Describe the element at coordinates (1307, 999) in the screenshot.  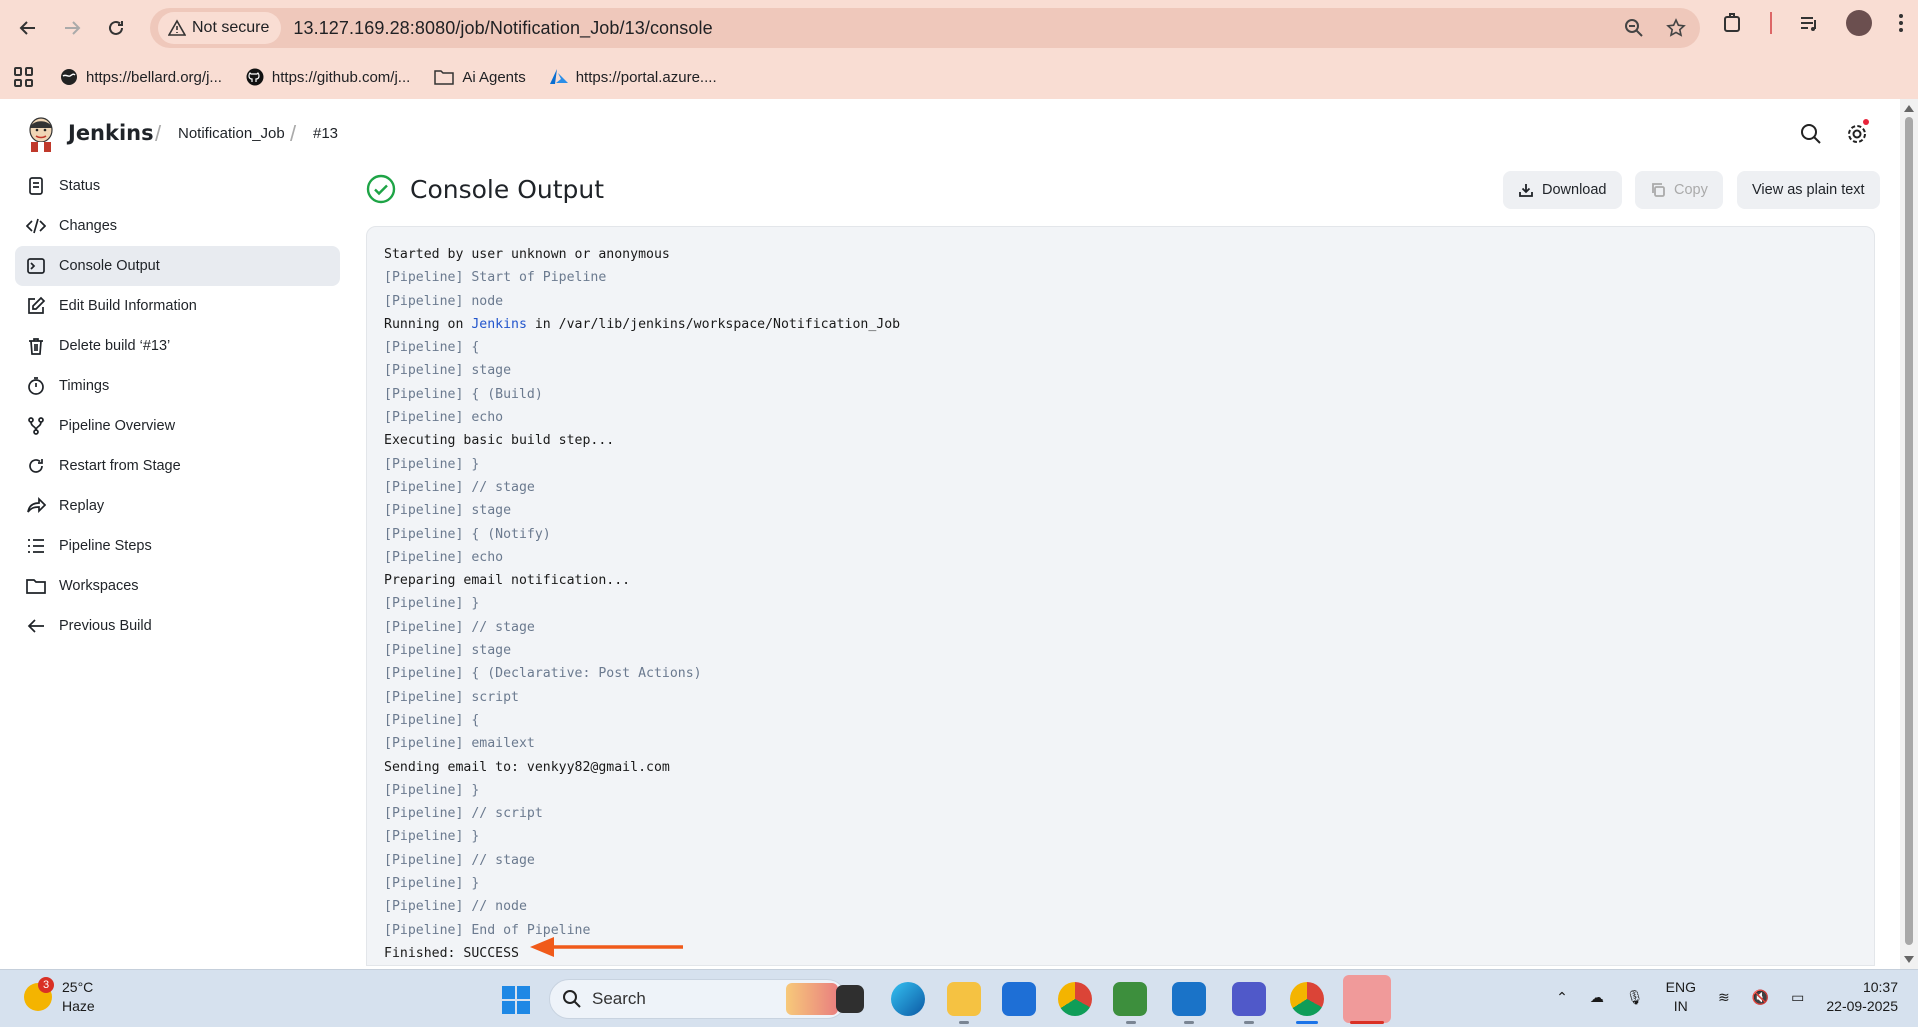
I see `chrome-profile-icon` at that location.